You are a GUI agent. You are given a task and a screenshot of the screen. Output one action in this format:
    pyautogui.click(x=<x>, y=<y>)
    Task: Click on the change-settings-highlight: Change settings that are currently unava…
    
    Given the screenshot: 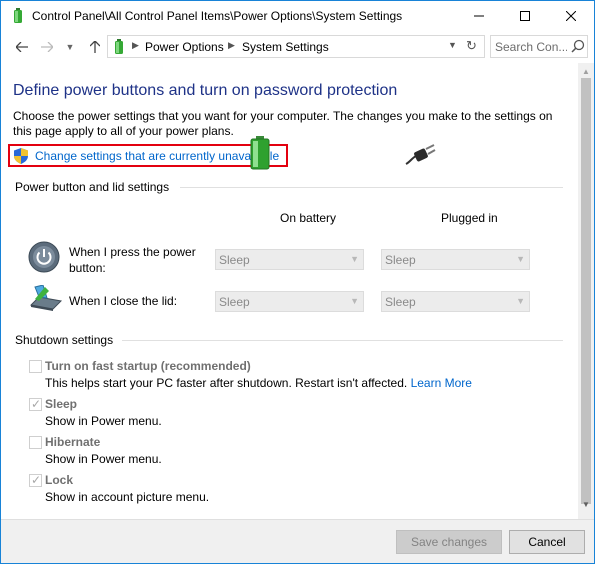 What is the action you would take?
    pyautogui.click(x=148, y=155)
    